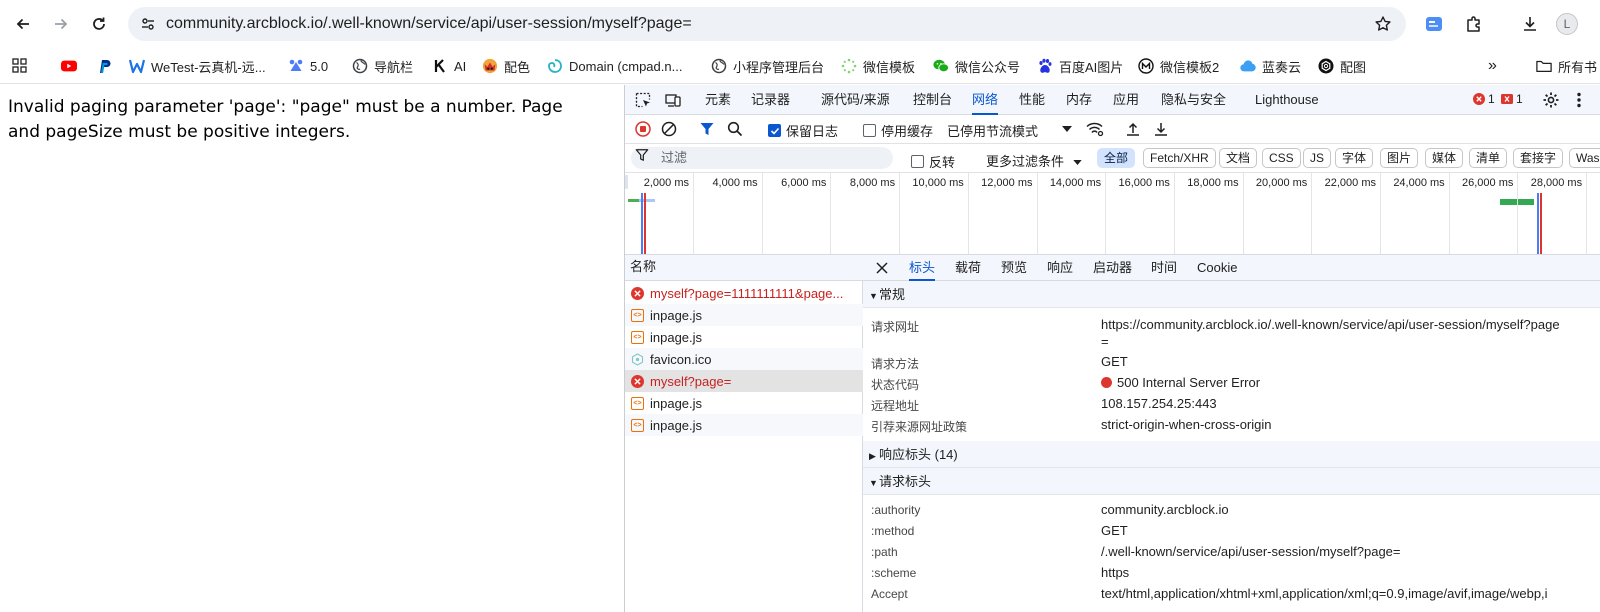 The image size is (1600, 612). I want to click on tab-recorder: 记录器, so click(770, 100).